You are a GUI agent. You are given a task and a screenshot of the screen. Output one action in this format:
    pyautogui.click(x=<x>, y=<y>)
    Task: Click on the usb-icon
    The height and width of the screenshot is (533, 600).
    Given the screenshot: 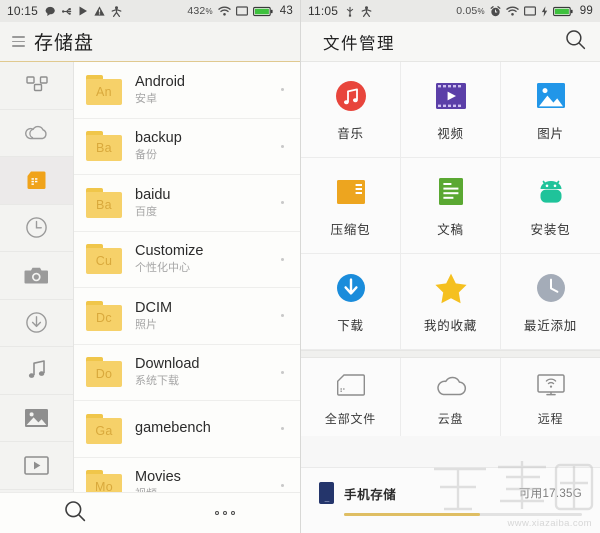 What is the action you would take?
    pyautogui.click(x=67, y=11)
    